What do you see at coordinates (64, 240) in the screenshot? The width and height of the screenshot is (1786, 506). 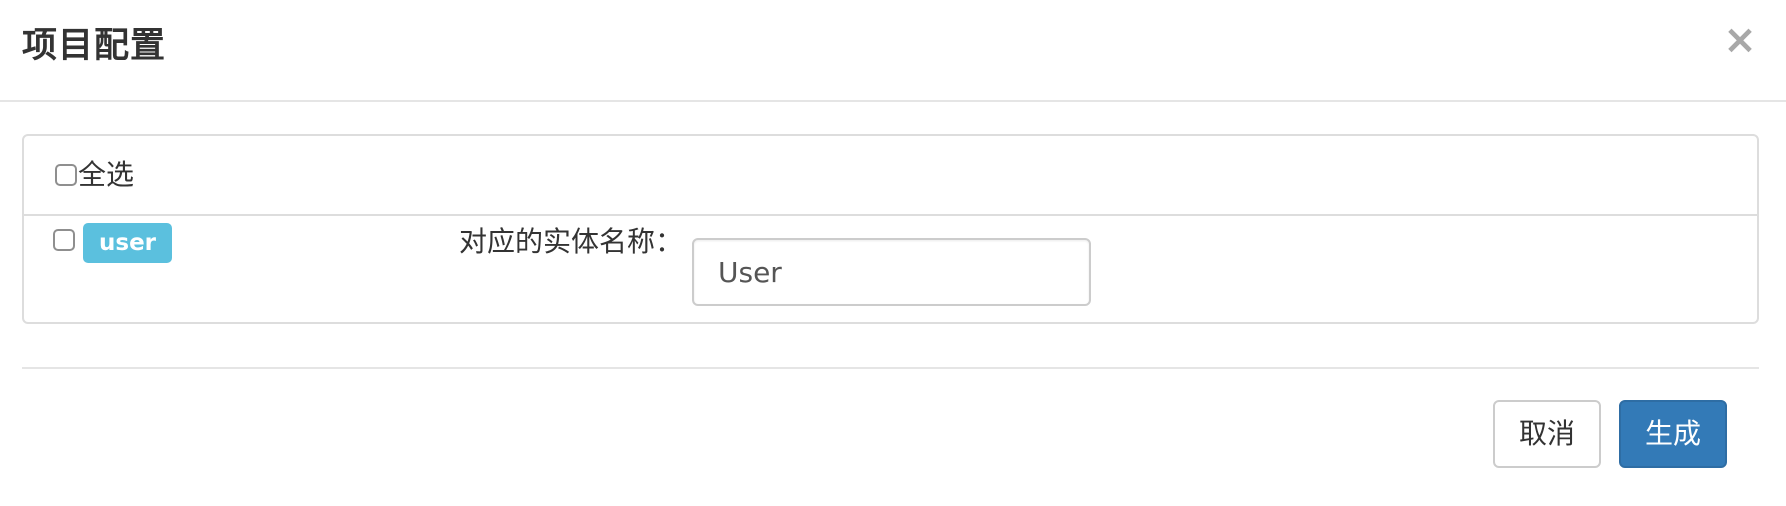 I see `table-row-checkbox` at bounding box center [64, 240].